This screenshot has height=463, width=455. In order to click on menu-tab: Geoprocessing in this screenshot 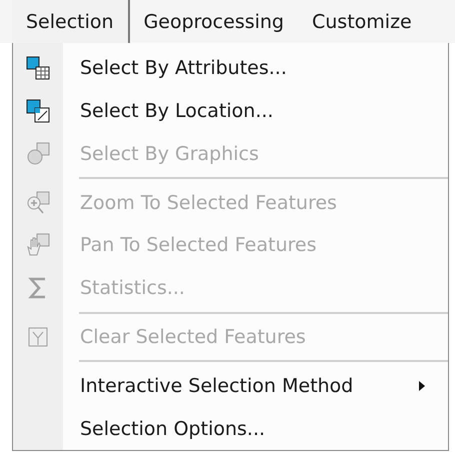, I will do `click(214, 21)`.